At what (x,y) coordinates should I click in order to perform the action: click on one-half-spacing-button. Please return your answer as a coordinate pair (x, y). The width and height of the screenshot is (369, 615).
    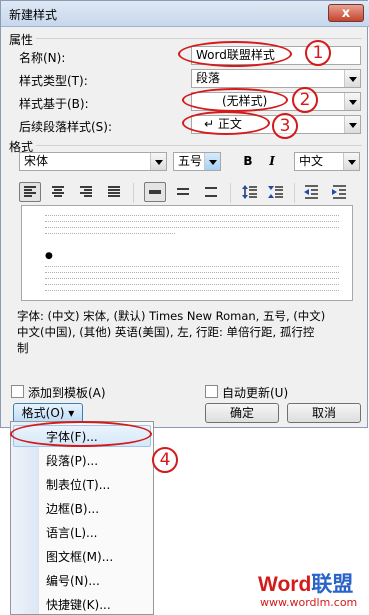
    Looking at the image, I should click on (183, 192).